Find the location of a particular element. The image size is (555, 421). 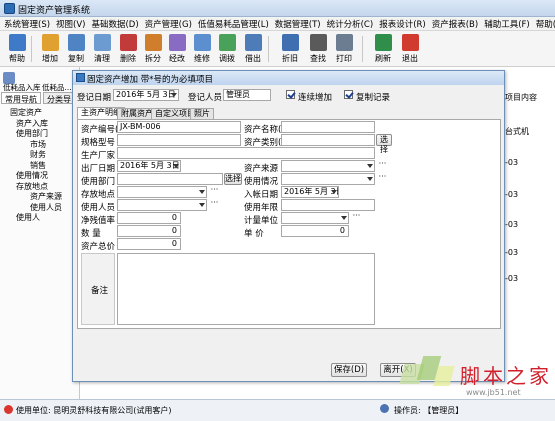

toolbar-button: 查找 is located at coordinates (318, 49).